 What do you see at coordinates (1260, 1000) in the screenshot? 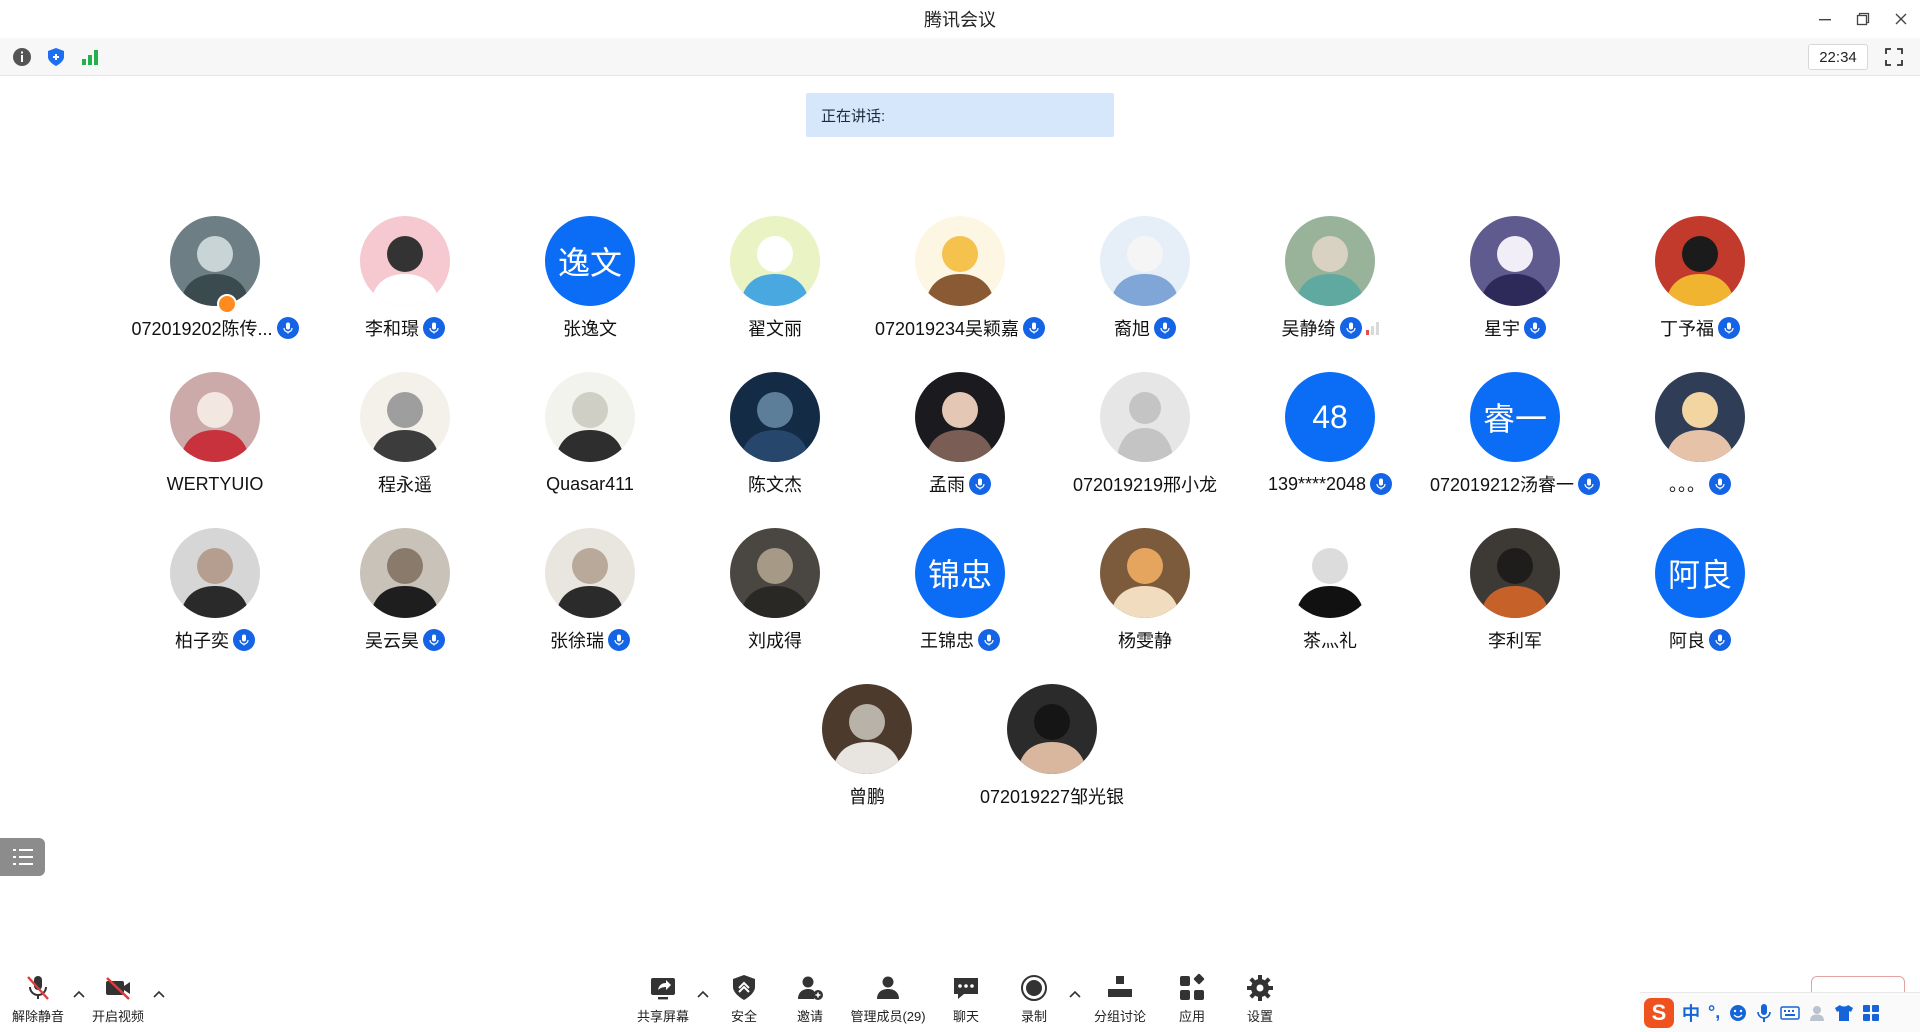
I see `settings-button: 设置` at bounding box center [1260, 1000].